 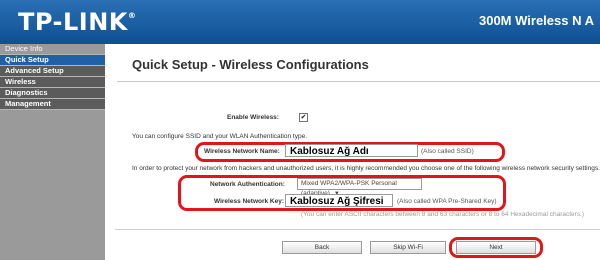 I want to click on sidebar-item-wireless: Wireless, so click(x=52, y=82).